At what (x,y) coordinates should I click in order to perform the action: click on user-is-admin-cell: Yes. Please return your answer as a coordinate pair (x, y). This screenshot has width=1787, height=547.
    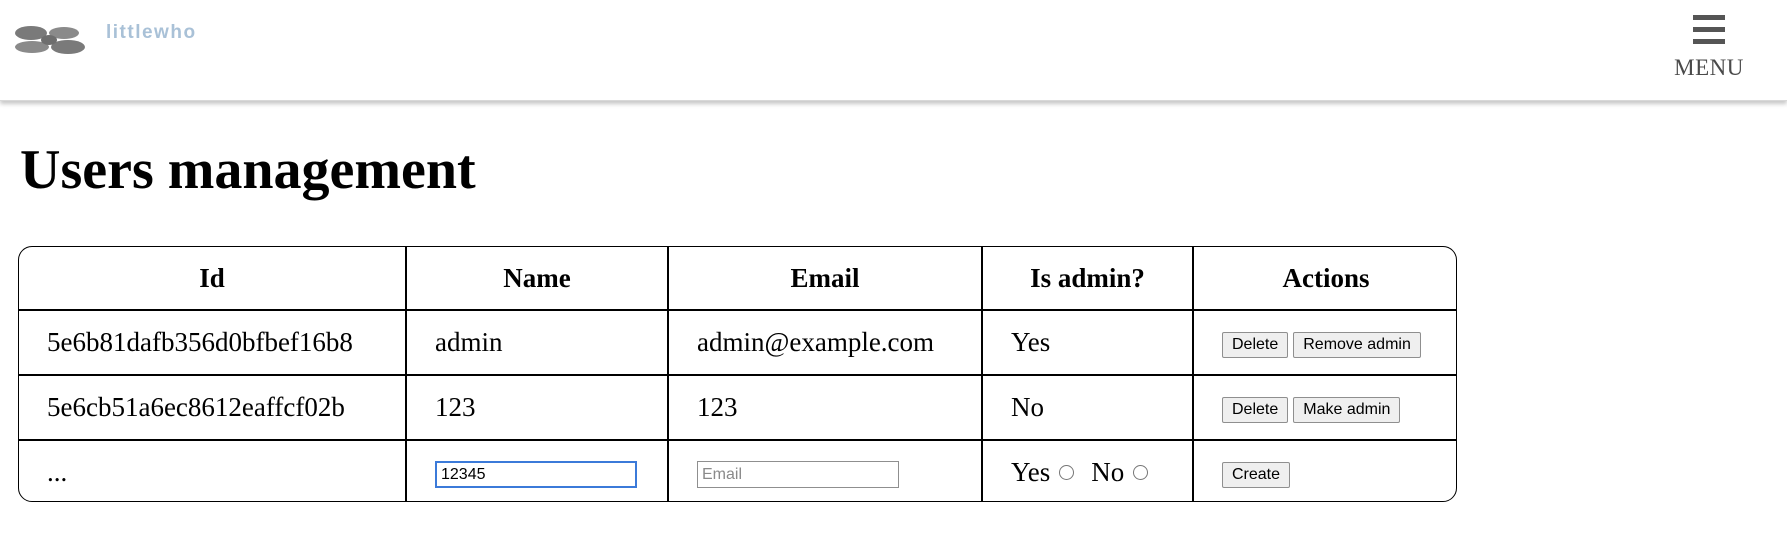
    Looking at the image, I should click on (1087, 342).